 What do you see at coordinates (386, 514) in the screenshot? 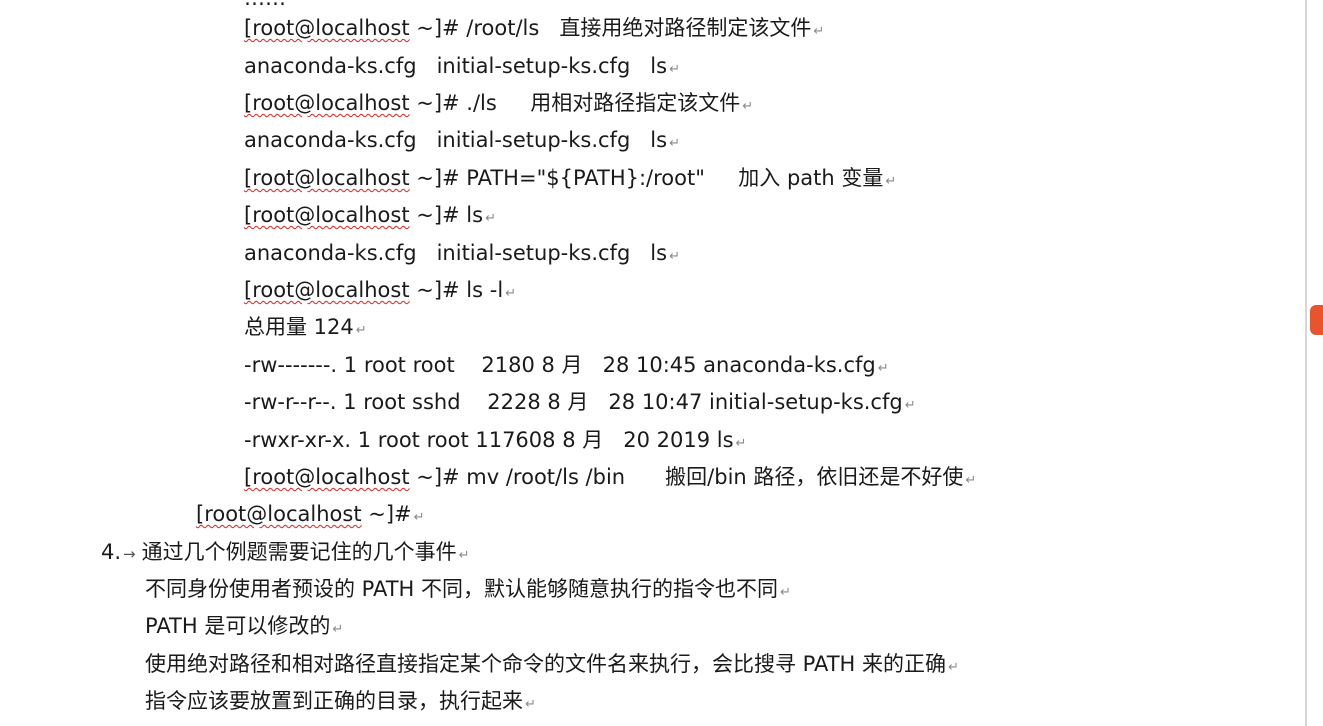
I see `command-text: ~]#` at bounding box center [386, 514].